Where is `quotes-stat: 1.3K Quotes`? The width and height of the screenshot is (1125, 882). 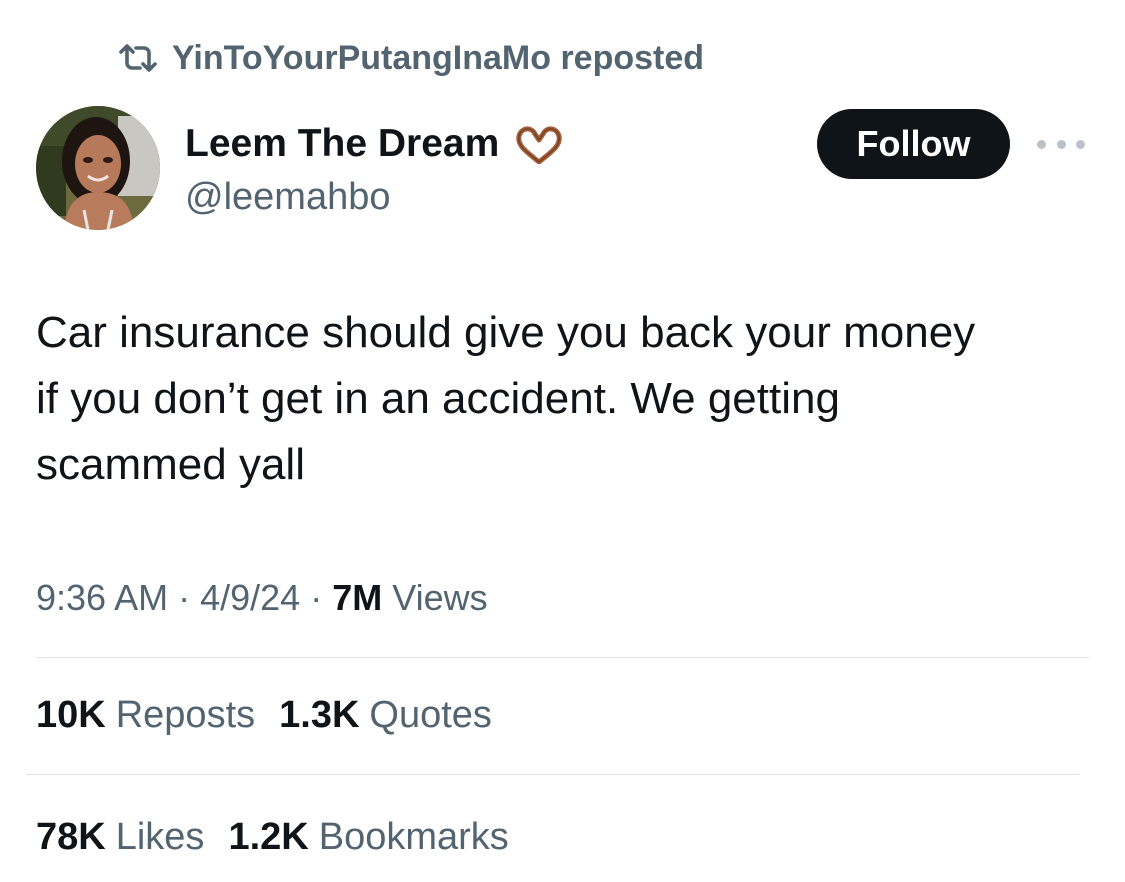
quotes-stat: 1.3K Quotes is located at coordinates (385, 715).